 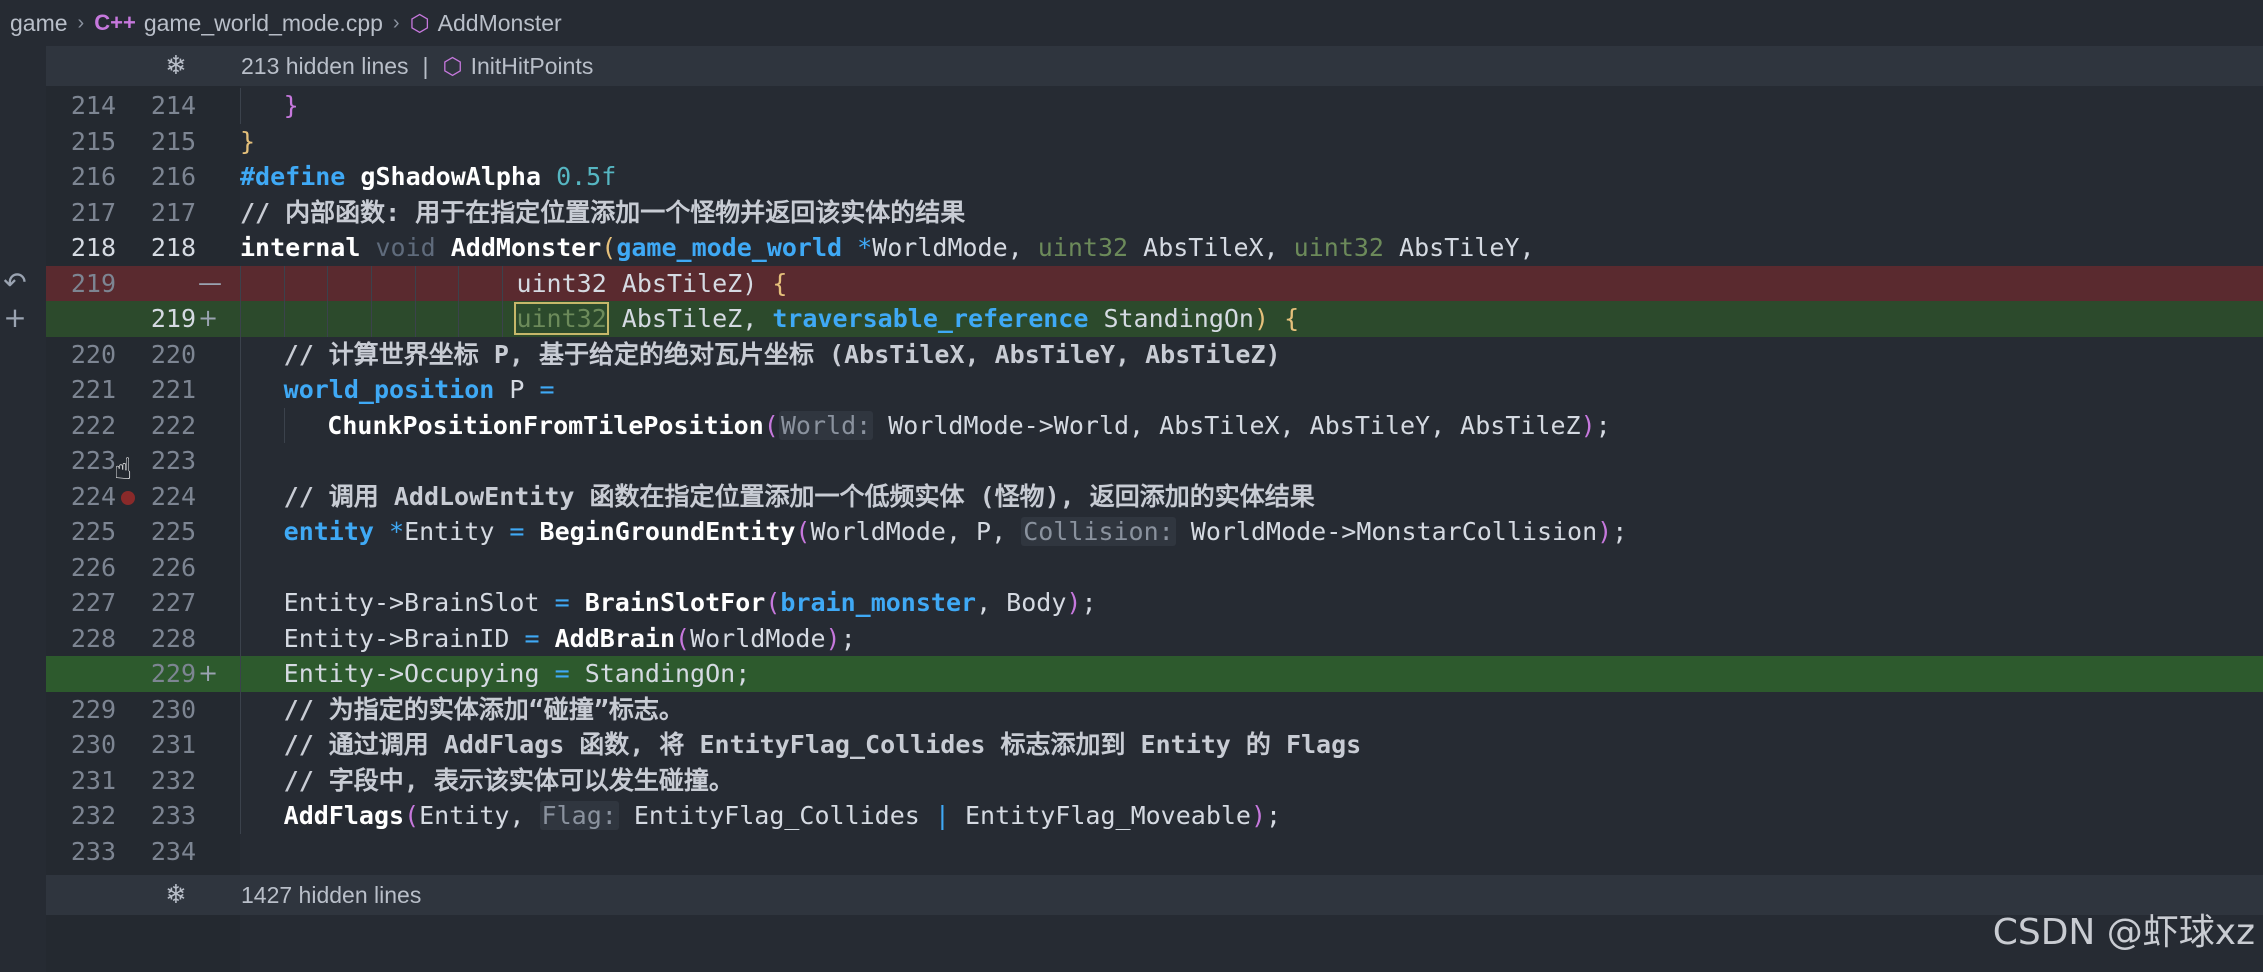 What do you see at coordinates (93, 815) in the screenshot?
I see `old-line-number: 232` at bounding box center [93, 815].